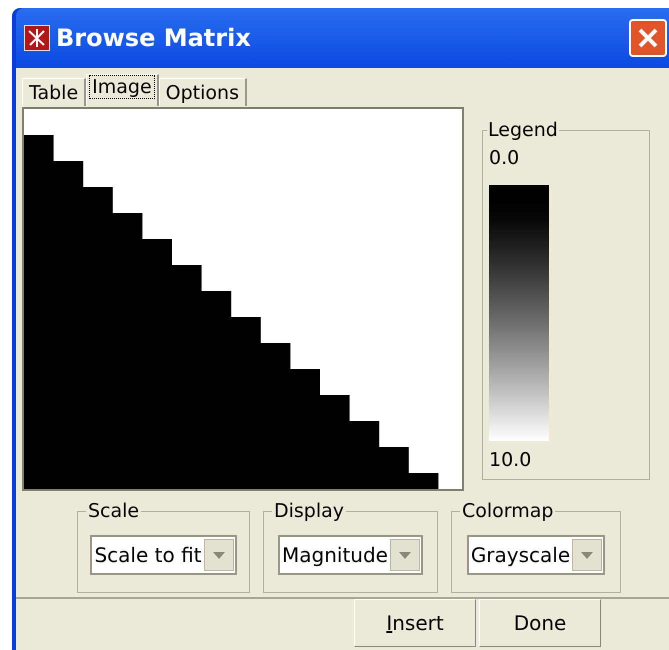 The height and width of the screenshot is (650, 669). I want to click on dialog-button: Insert, so click(415, 623).